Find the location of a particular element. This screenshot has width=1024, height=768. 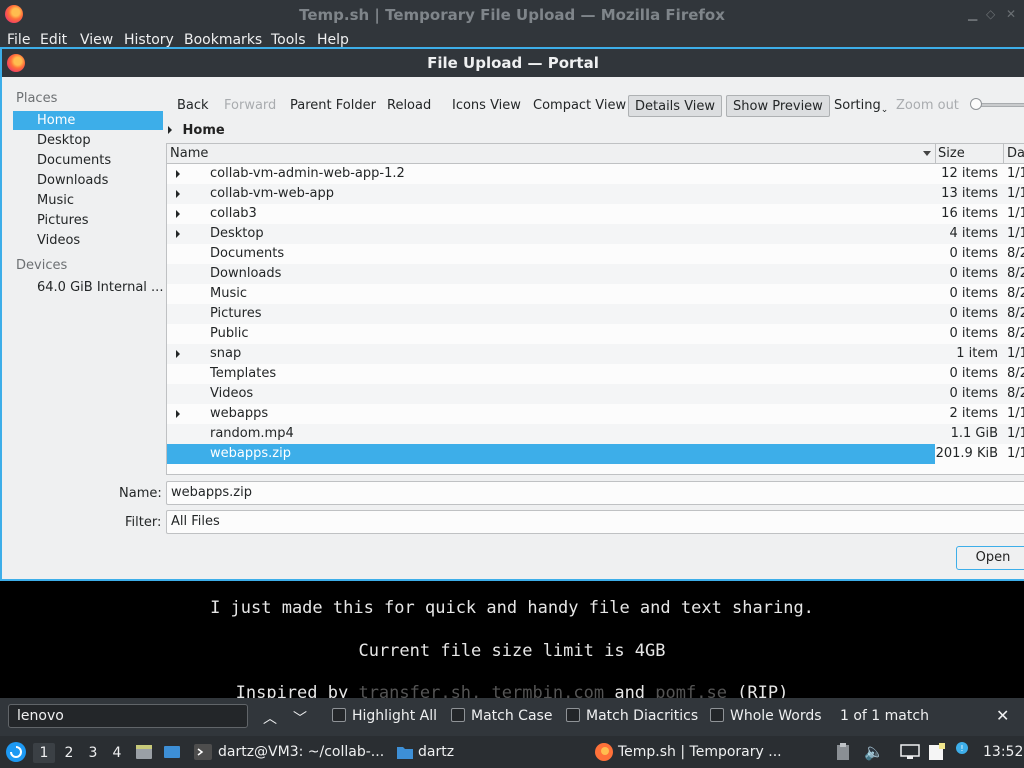

details-view-button: Details View is located at coordinates (675, 106).